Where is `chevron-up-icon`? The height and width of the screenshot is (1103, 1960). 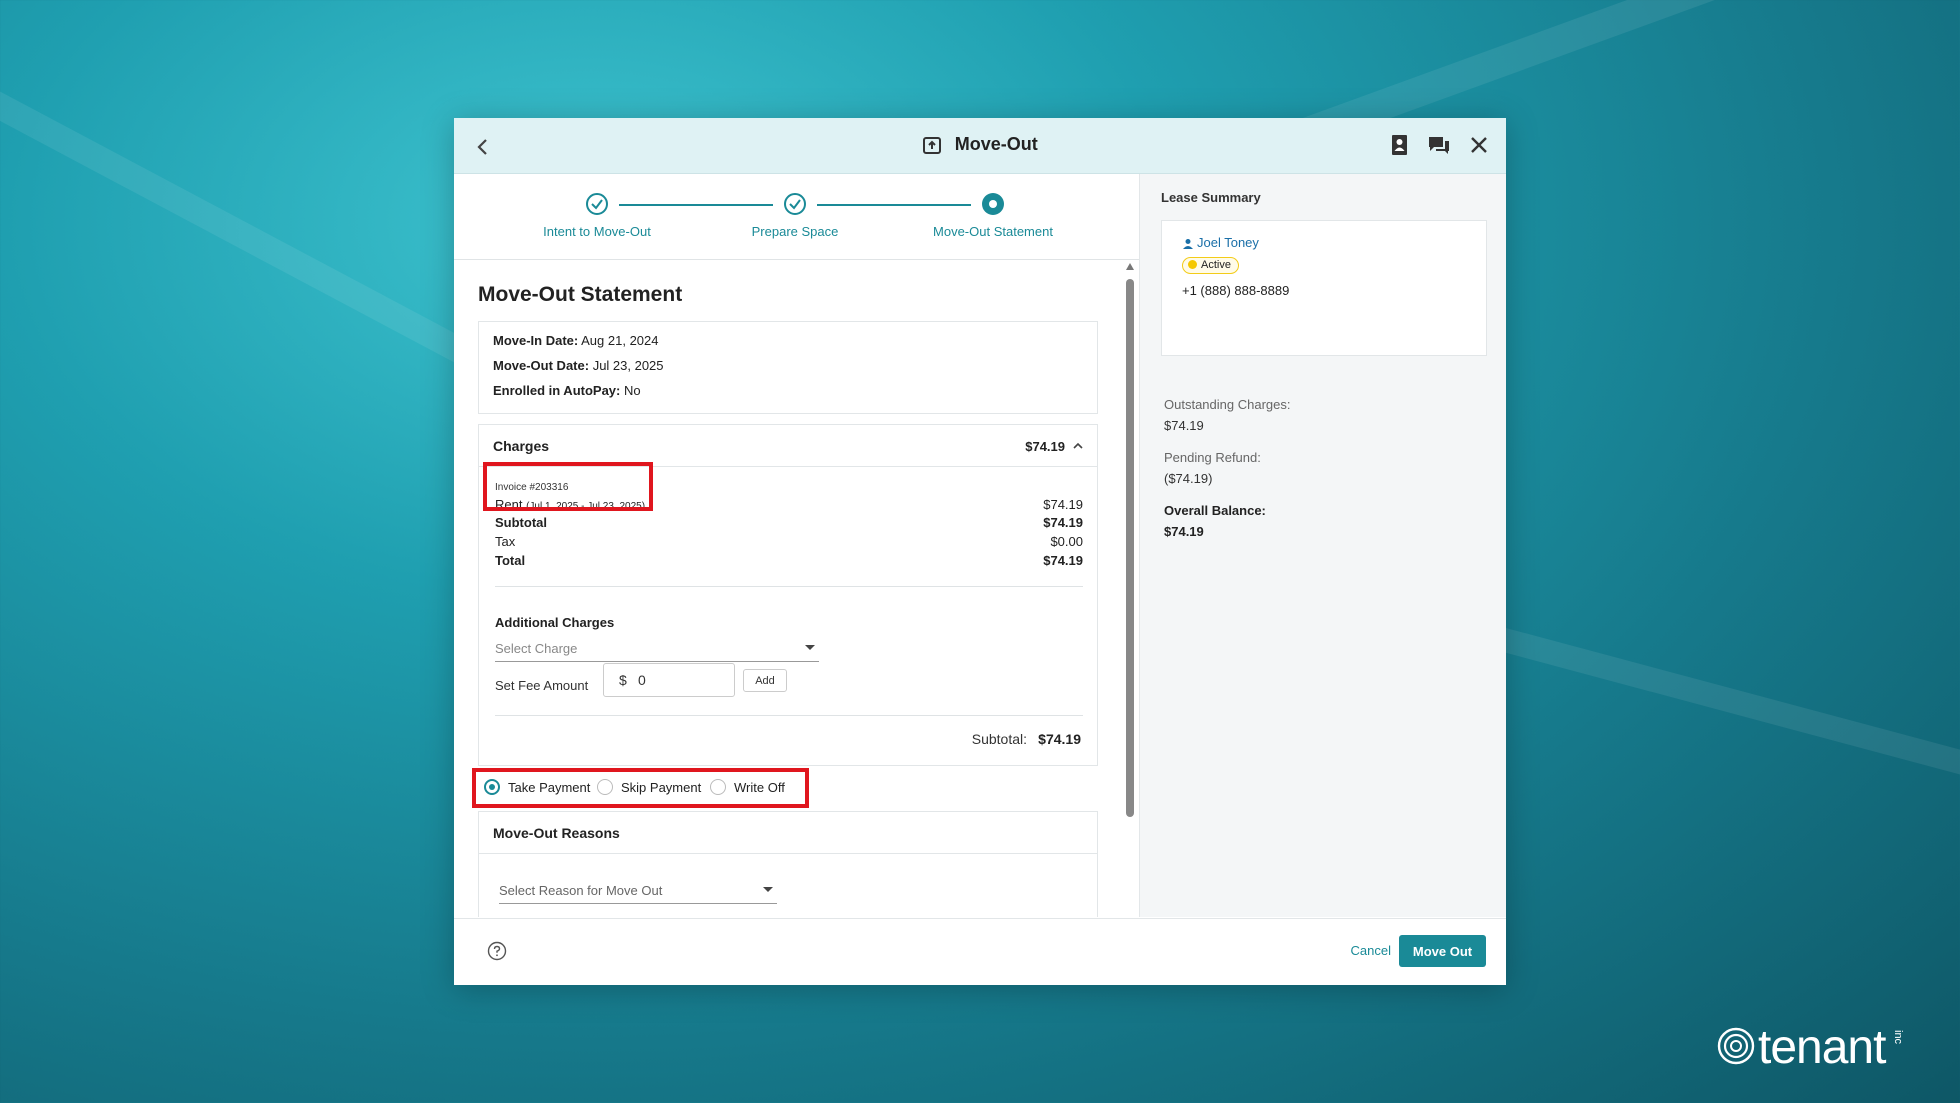 chevron-up-icon is located at coordinates (1078, 446).